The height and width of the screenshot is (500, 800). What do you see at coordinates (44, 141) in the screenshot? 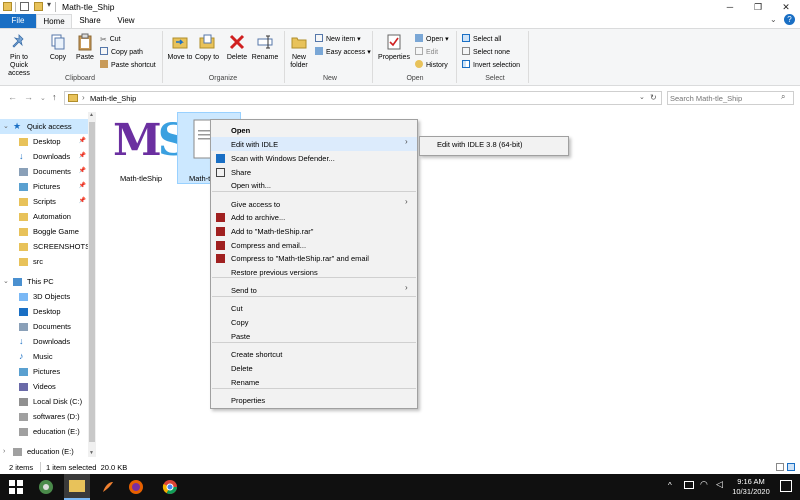
I see `sidebar-item-desktop: Desktop 📌` at bounding box center [44, 141].